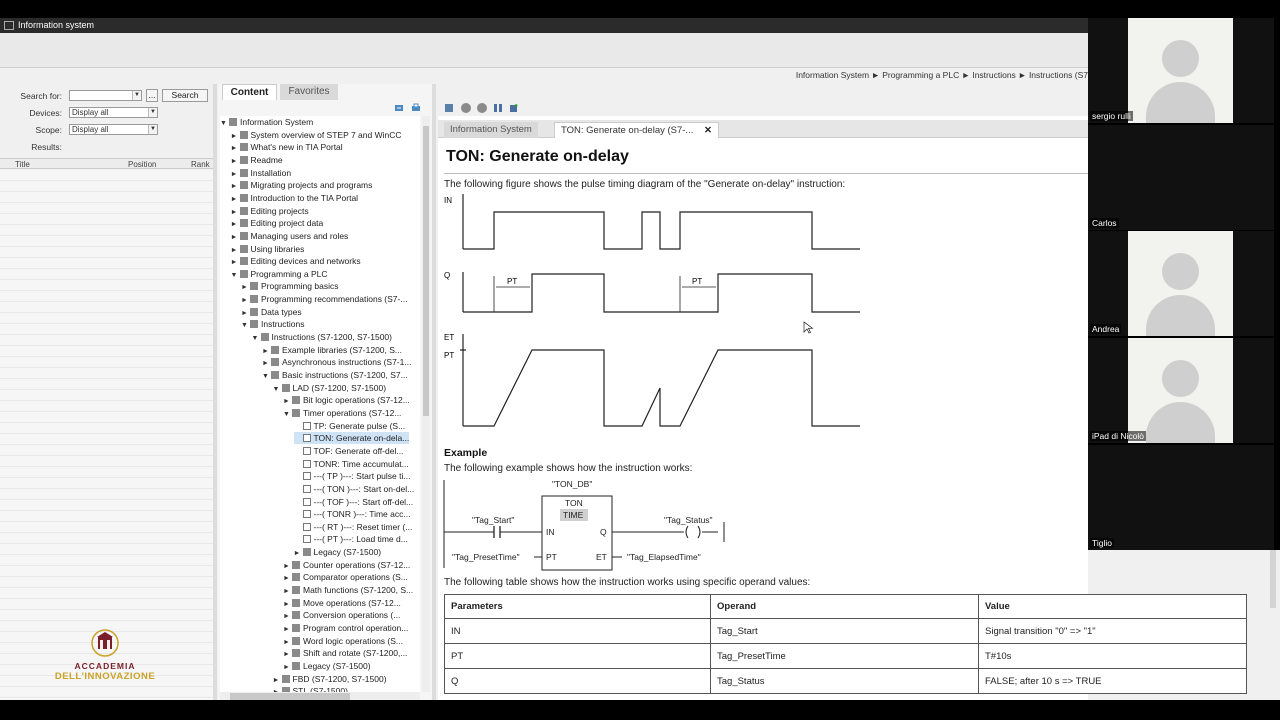  What do you see at coordinates (498, 108) in the screenshot?
I see `stop-icon` at bounding box center [498, 108].